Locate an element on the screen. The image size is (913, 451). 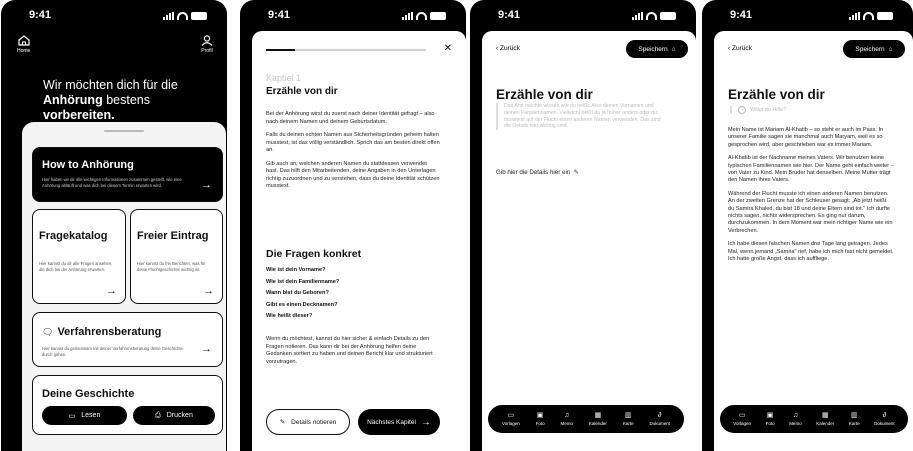
profile-label: Profil is located at coordinates (207, 51).